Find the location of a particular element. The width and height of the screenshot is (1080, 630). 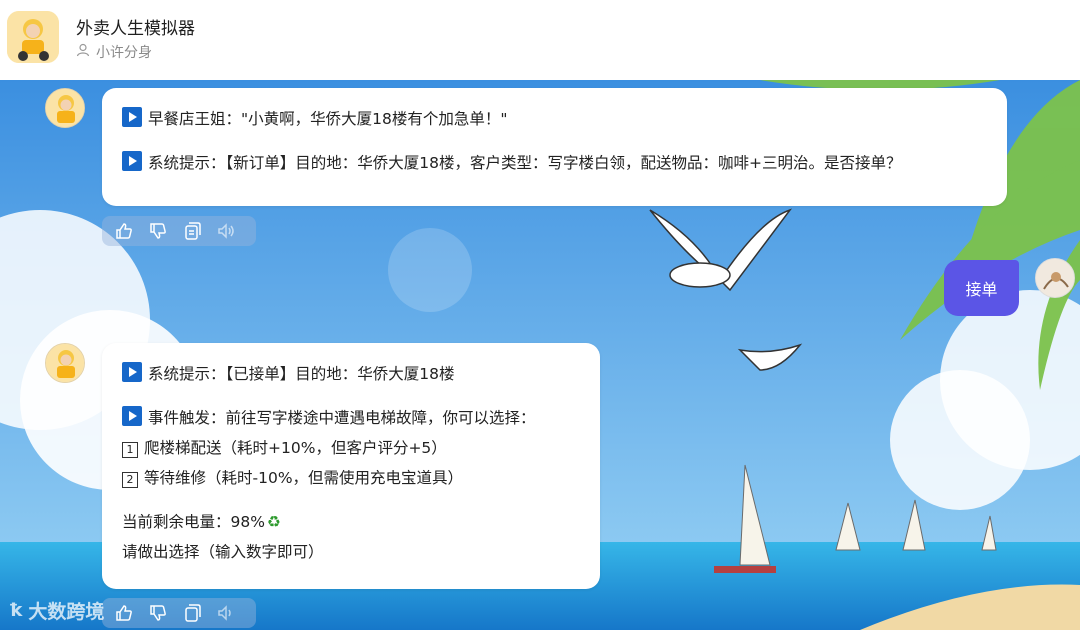

user-icon is located at coordinates (83, 52).